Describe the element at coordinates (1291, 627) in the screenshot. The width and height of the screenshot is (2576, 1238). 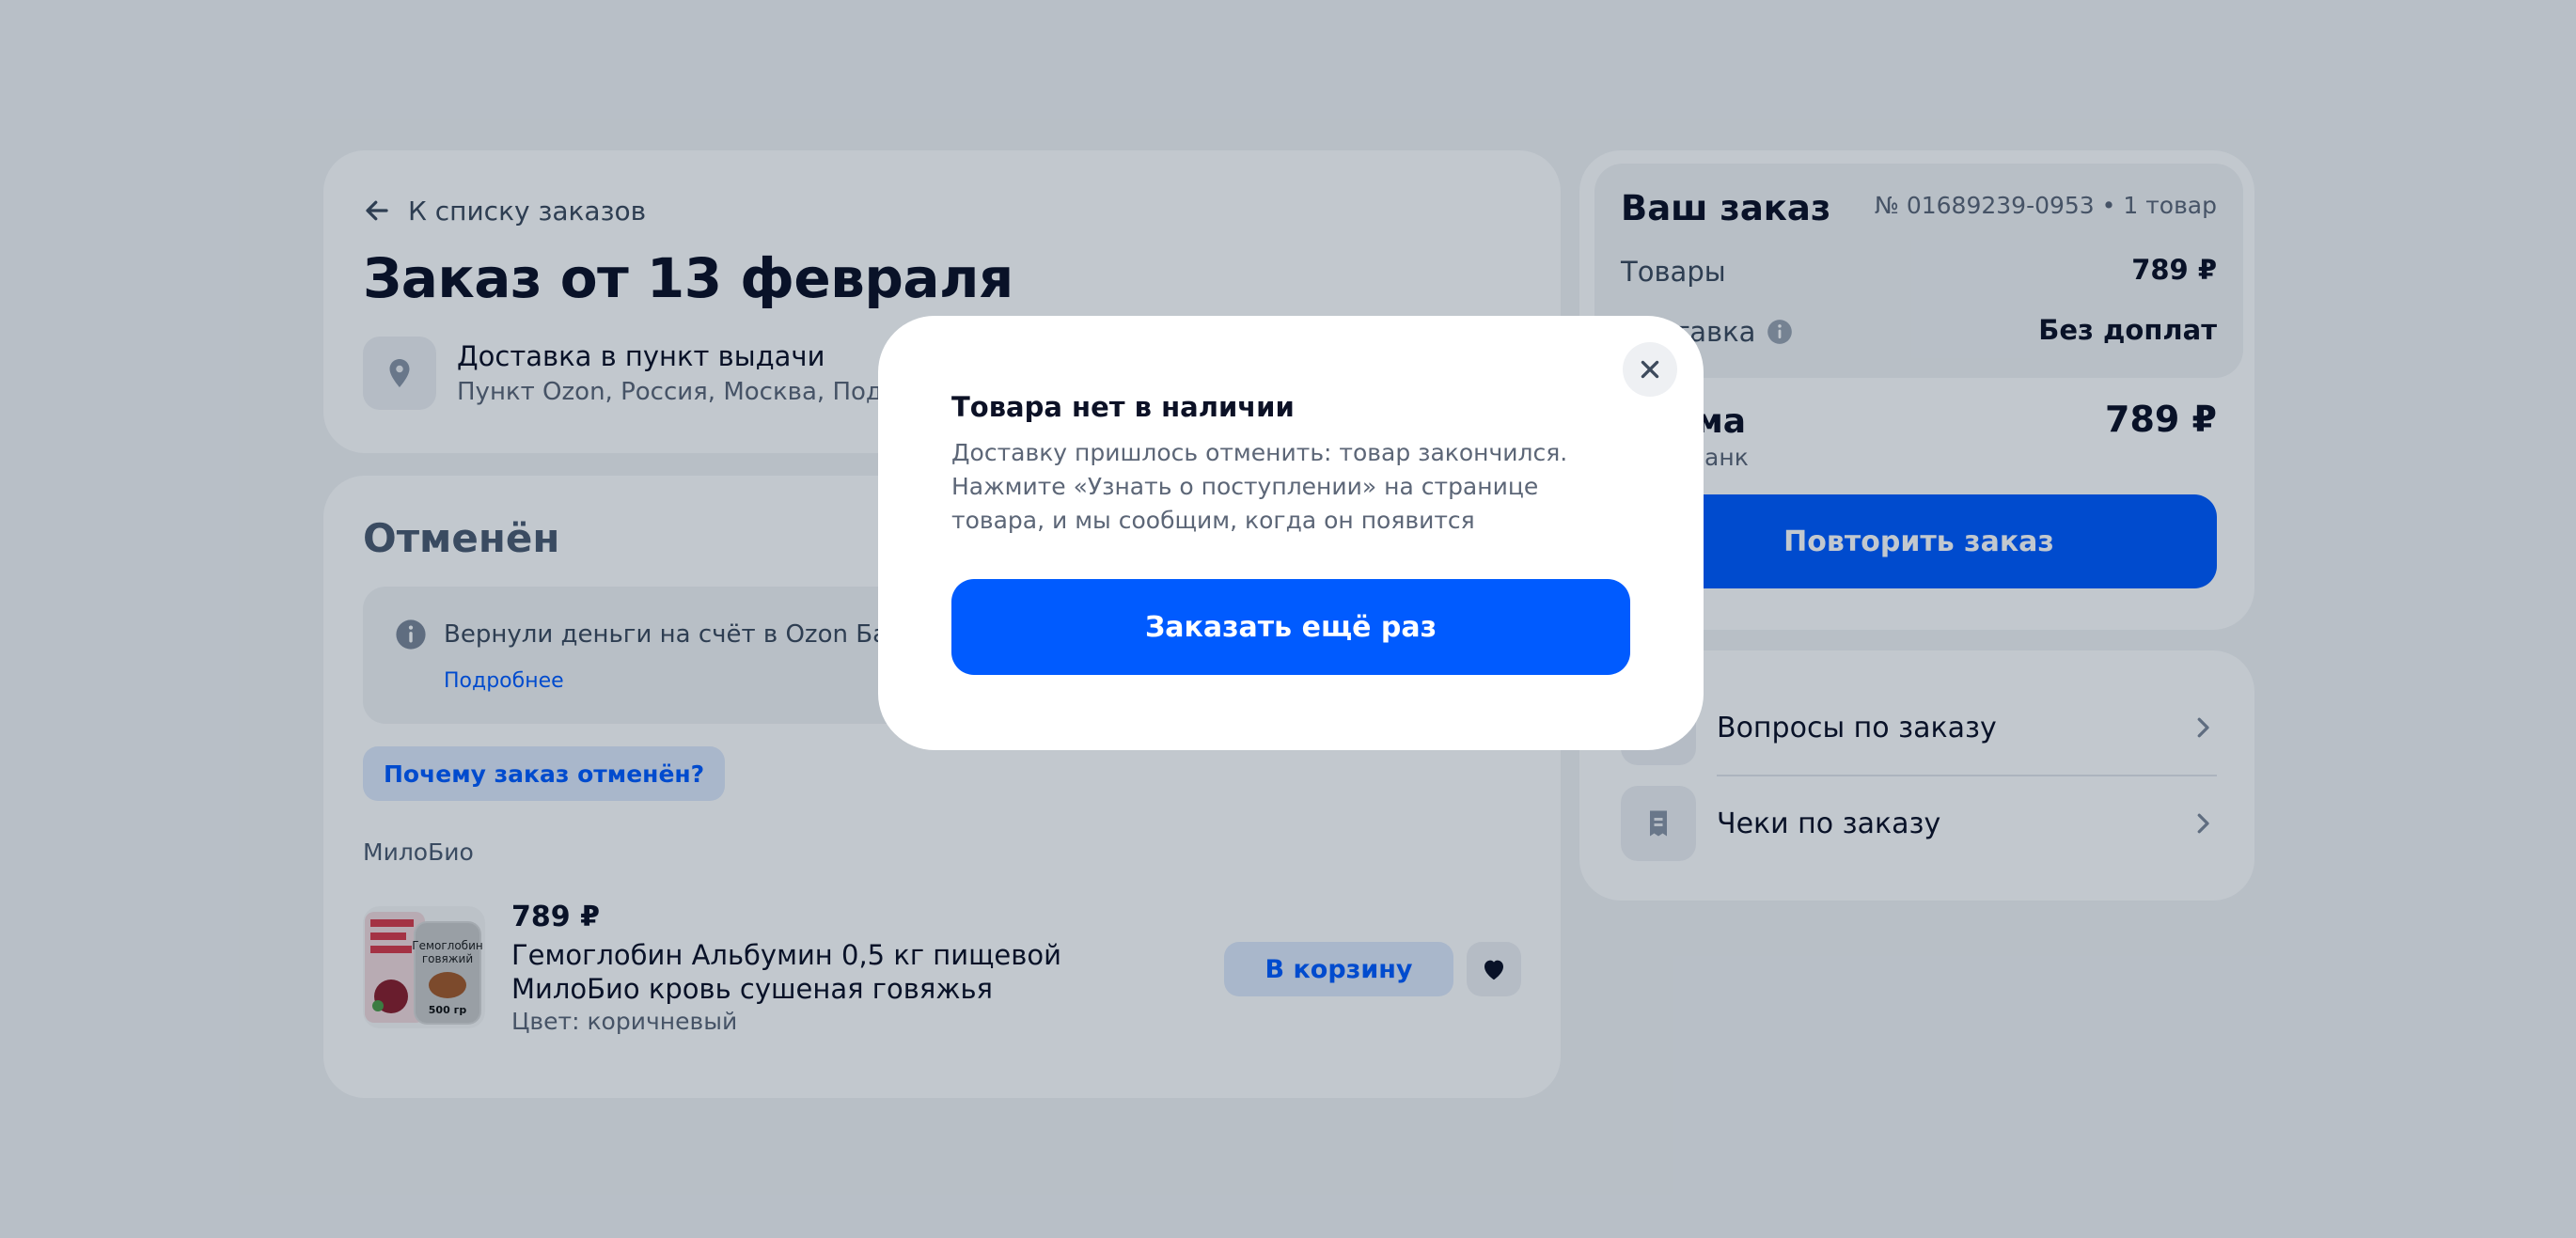
I see `reorder-button: Заказать ещё раз` at that location.